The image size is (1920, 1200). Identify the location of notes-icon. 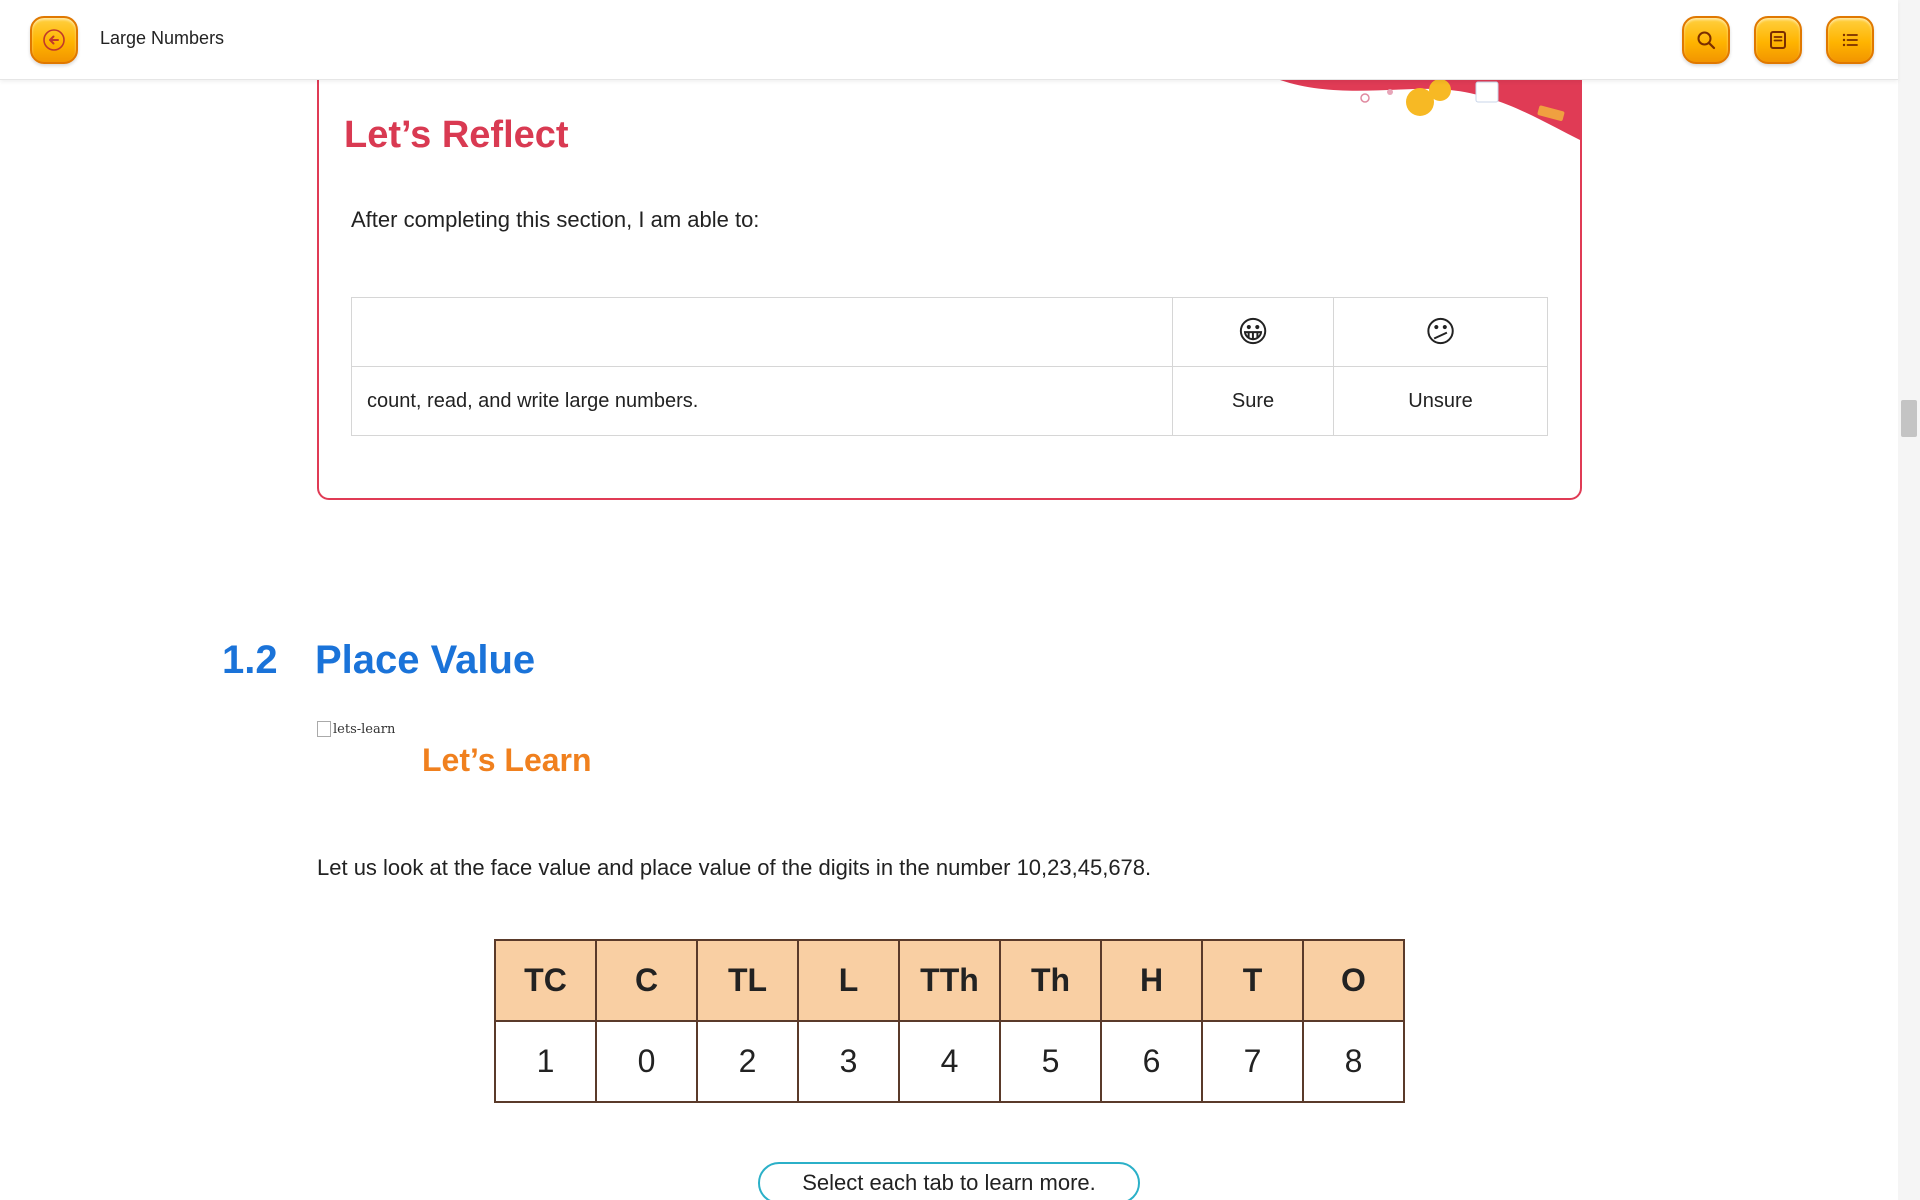
(1778, 40).